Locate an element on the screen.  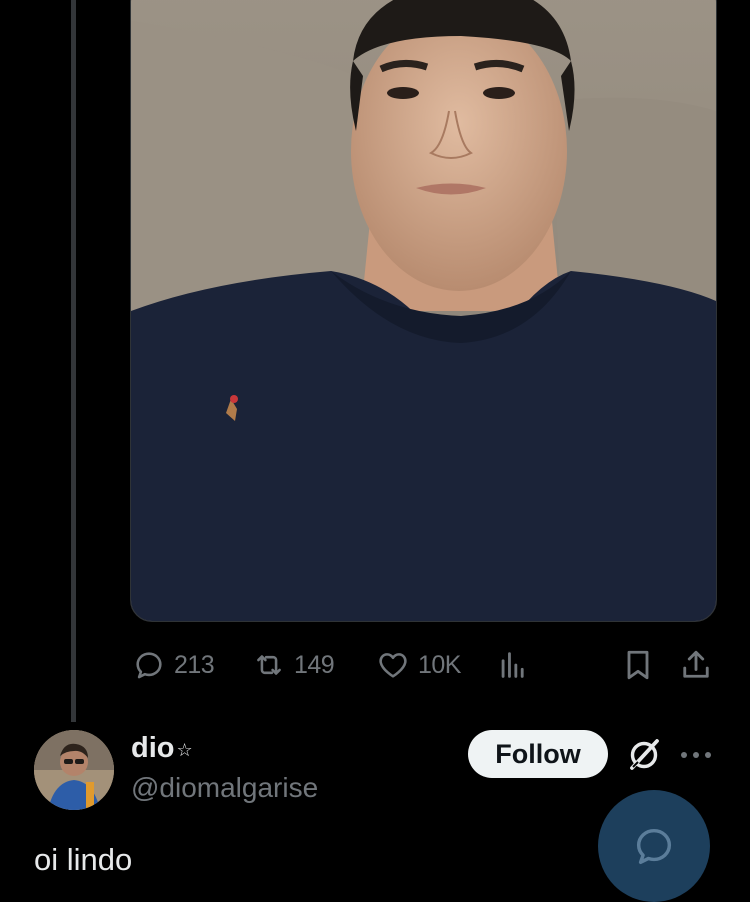
follow-button: Follow is located at coordinates (538, 754).